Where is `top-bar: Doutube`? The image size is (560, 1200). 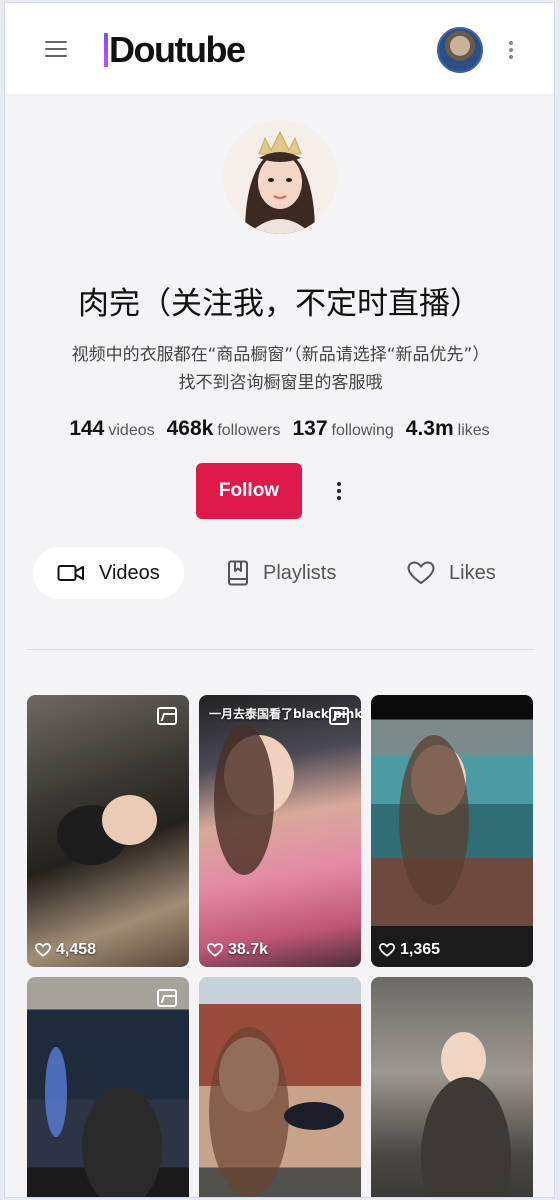 top-bar: Doutube is located at coordinates (279, 48).